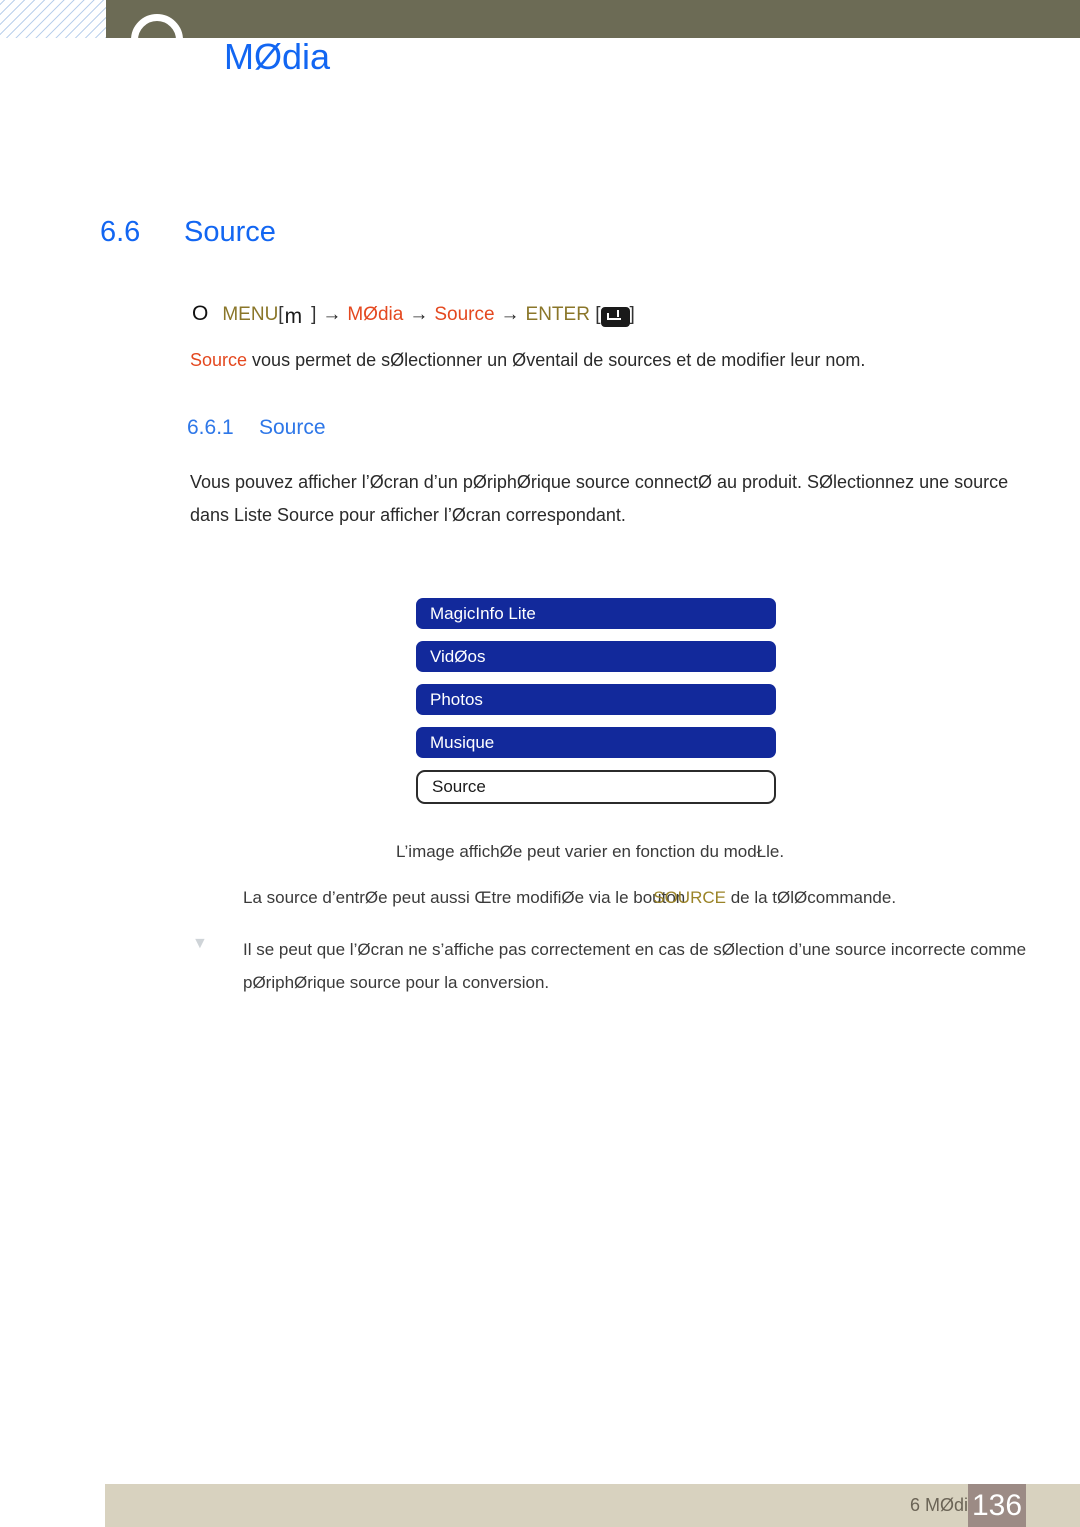 This screenshot has width=1080, height=1527. Describe the element at coordinates (332, 314) in the screenshot. I see `path-arrow-1: →` at that location.